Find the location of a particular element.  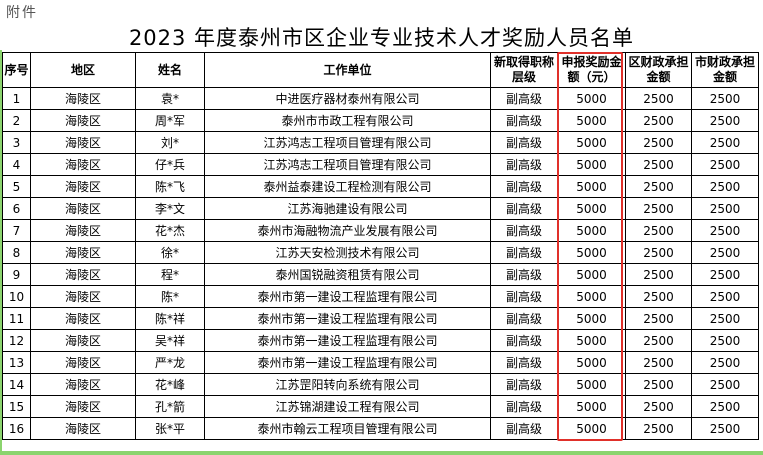

page-title: 2023 年度泰州市区企业专业技术人才奖励人员名单 is located at coordinates (381, 38).